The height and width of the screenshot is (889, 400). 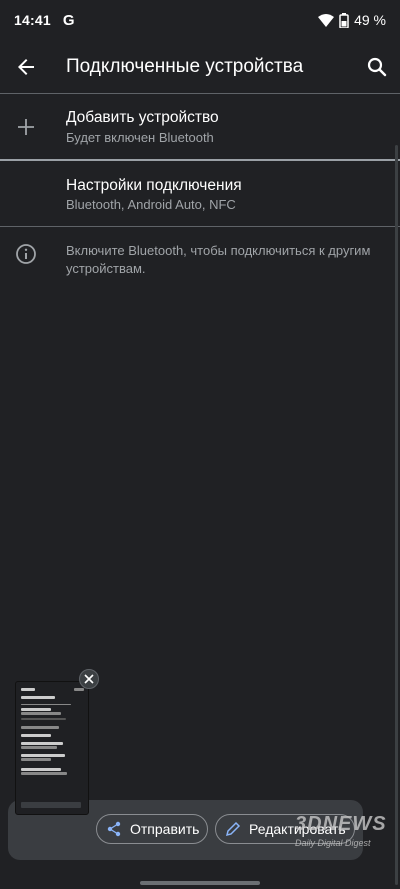 I want to click on app-bar: Подключенные устройства, so click(x=200, y=67).